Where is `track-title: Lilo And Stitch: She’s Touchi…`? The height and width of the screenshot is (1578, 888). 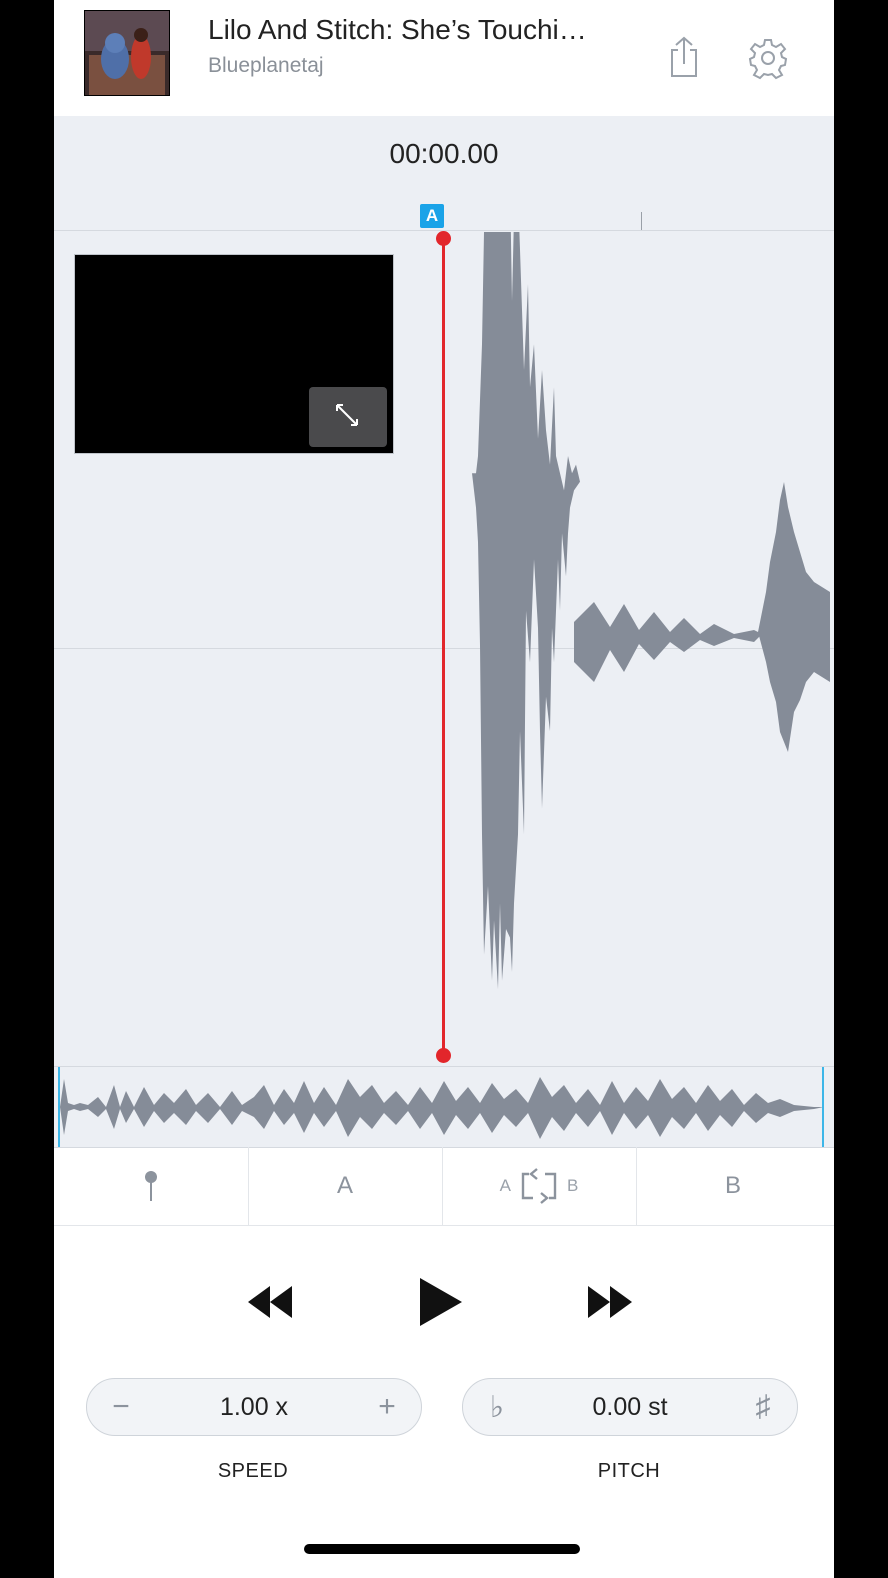
track-title: Lilo And Stitch: She’s Touchi… is located at coordinates (397, 29).